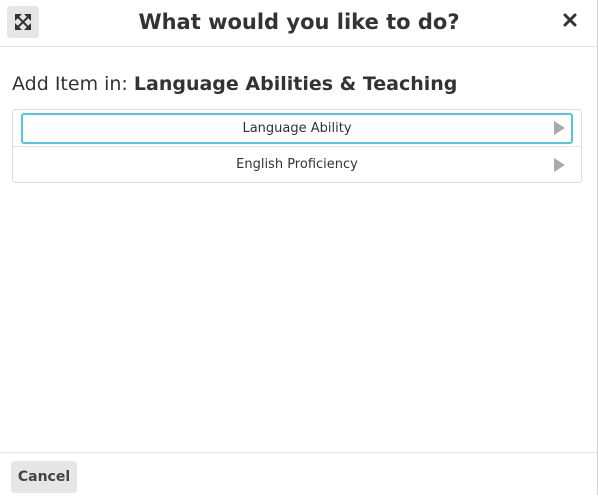 This screenshot has width=598, height=496. I want to click on dialog-footer: Cancel, so click(299, 474).